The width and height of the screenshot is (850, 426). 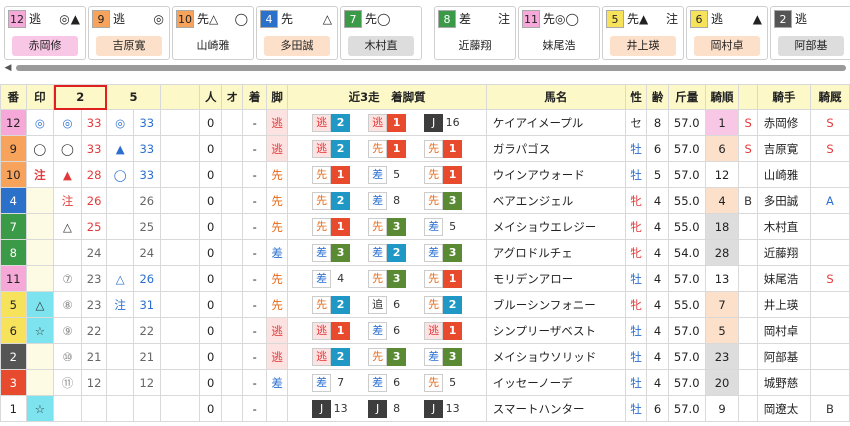 I want to click on header-chaku: 着, so click(x=254, y=97).